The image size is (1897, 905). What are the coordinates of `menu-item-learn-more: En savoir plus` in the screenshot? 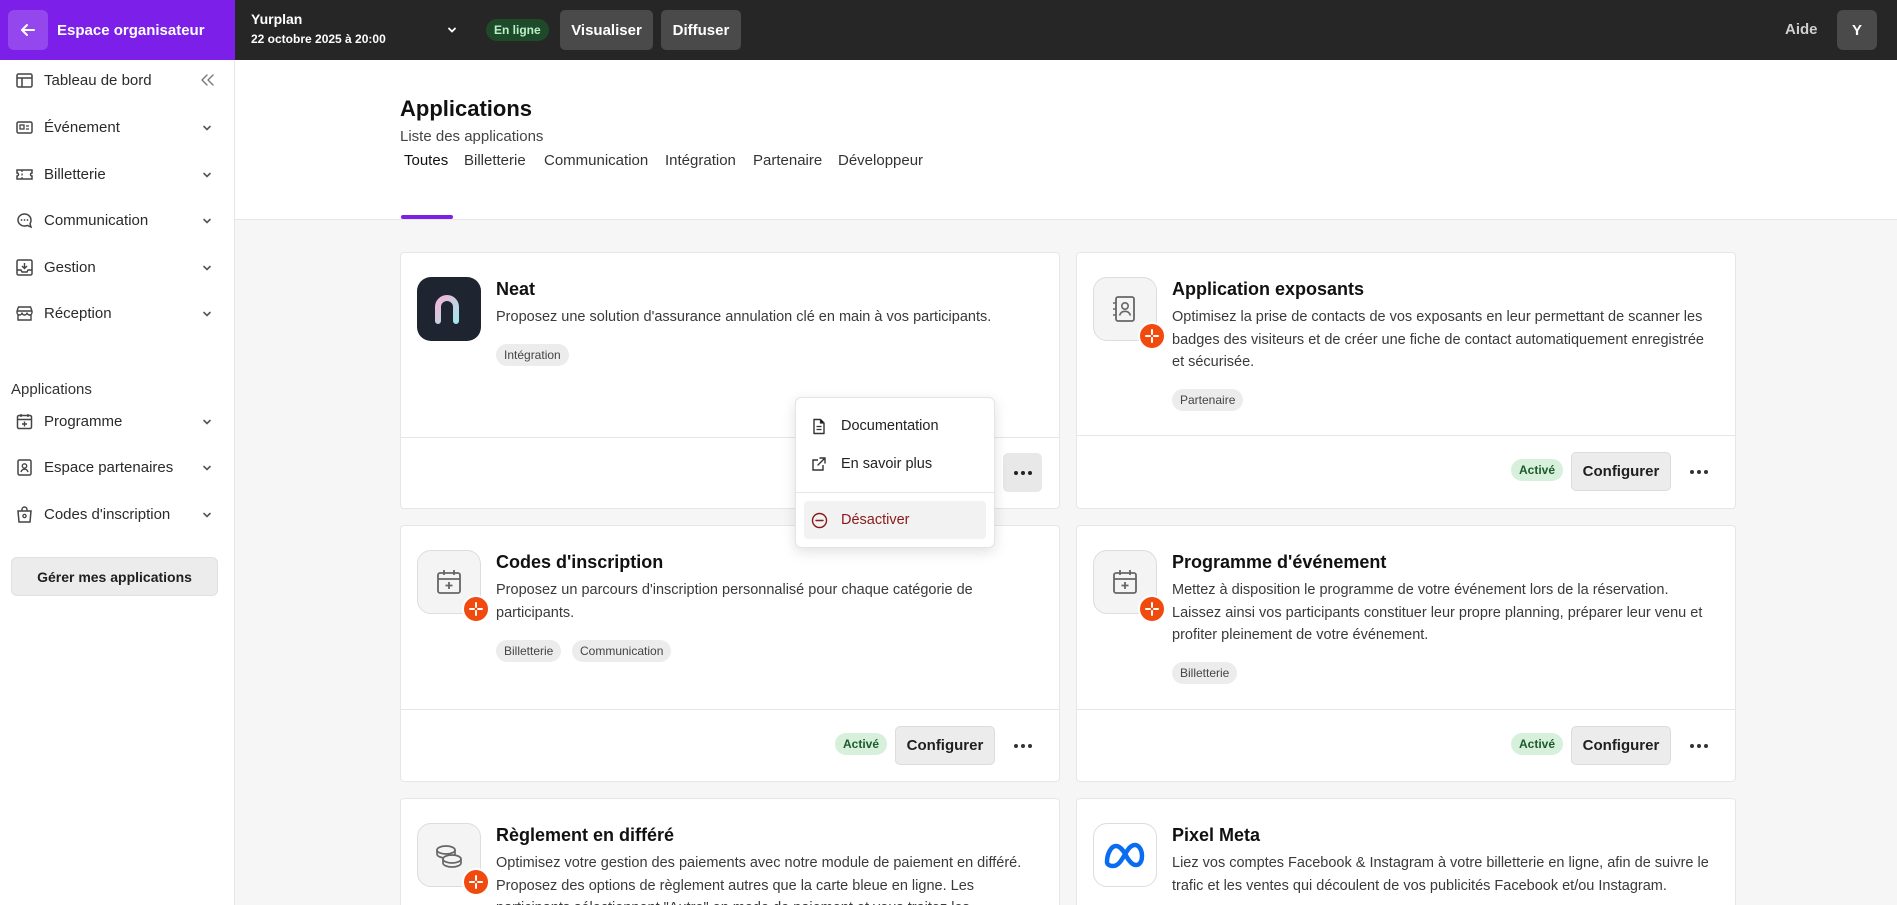 It's located at (895, 464).